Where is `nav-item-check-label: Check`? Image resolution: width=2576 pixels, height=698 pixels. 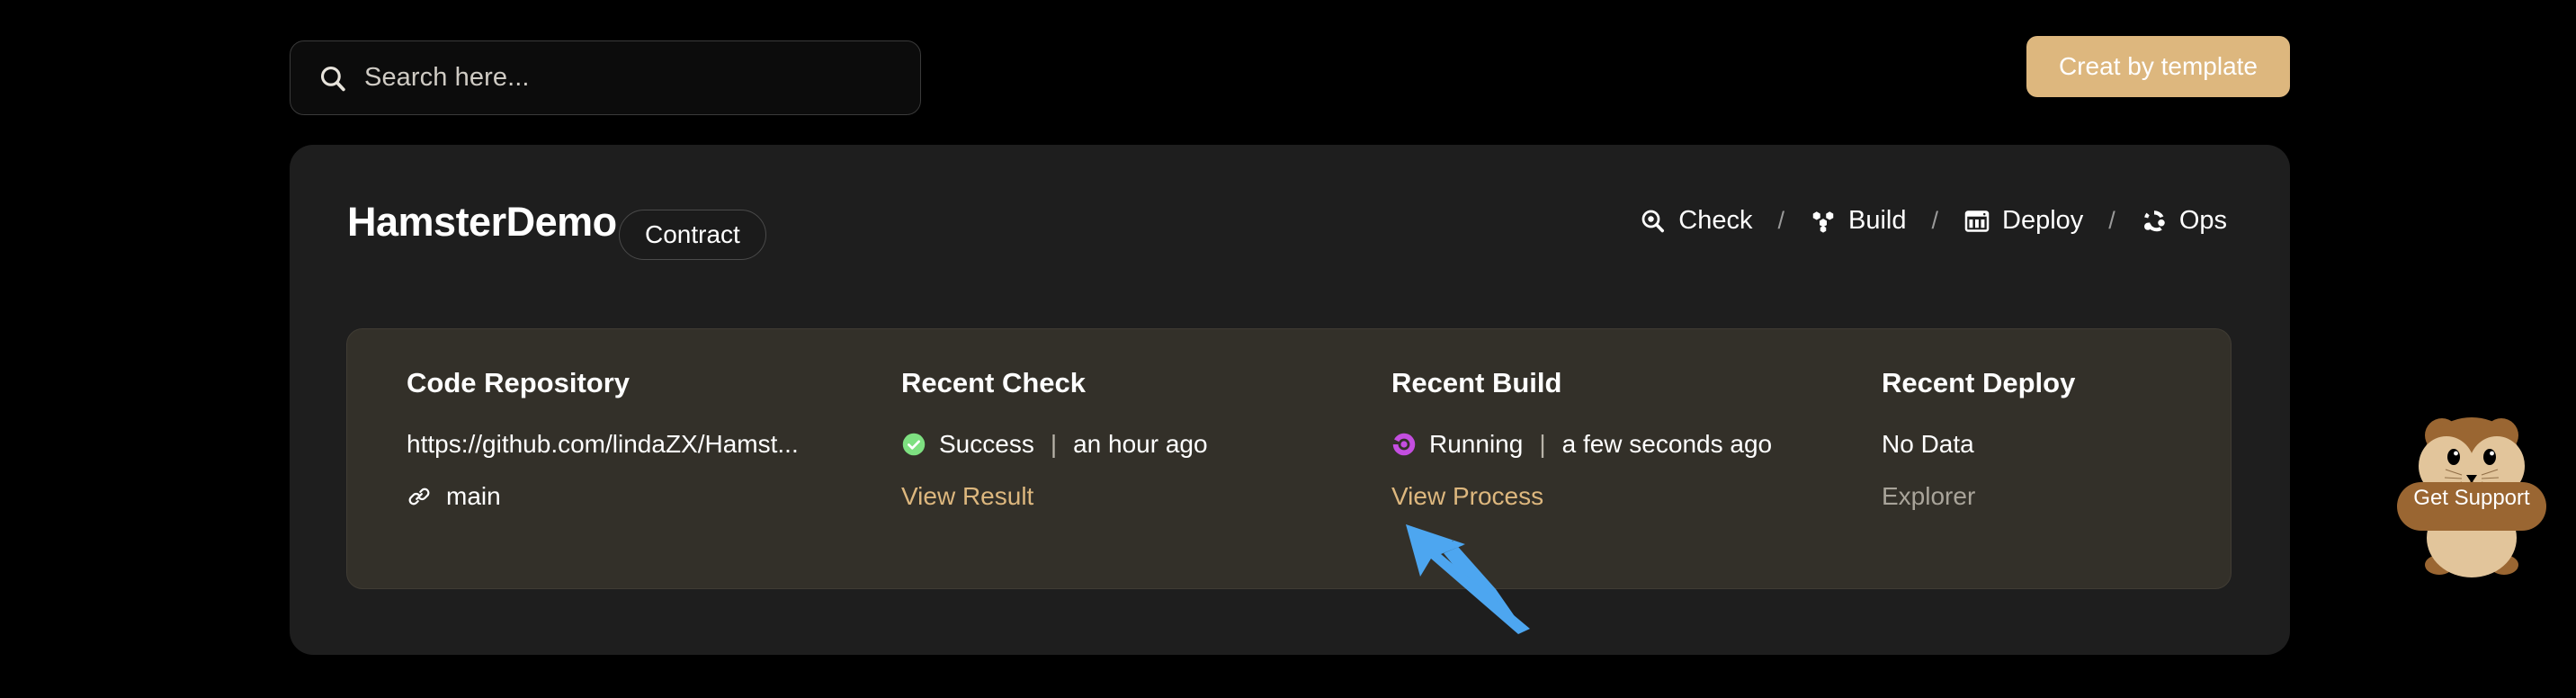
nav-item-check-label: Check is located at coordinates (1715, 220).